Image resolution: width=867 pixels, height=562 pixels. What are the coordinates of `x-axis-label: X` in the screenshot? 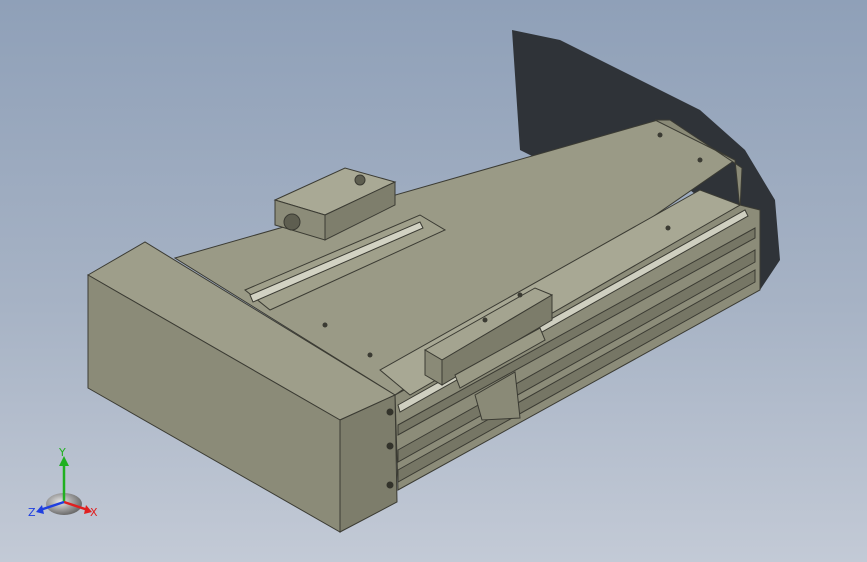 It's located at (94, 512).